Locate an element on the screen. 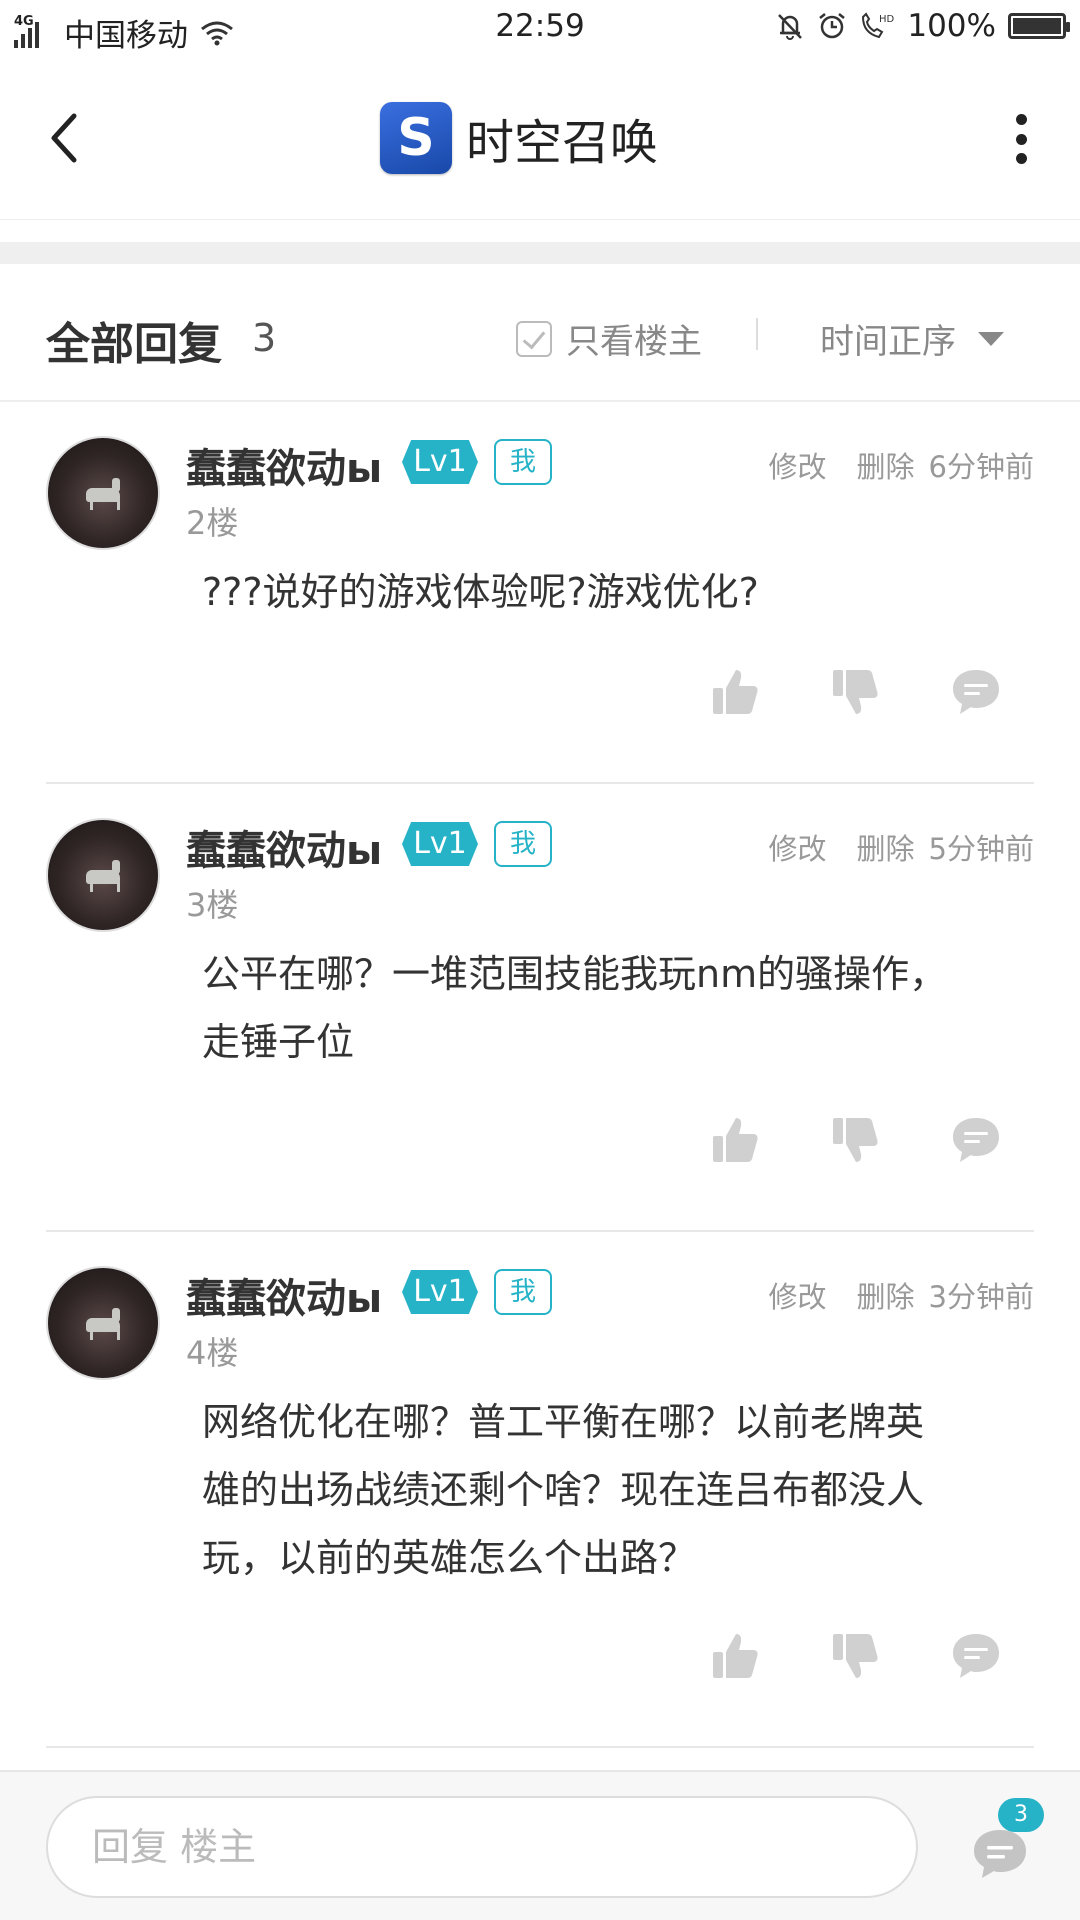  alarm-icon is located at coordinates (832, 26).